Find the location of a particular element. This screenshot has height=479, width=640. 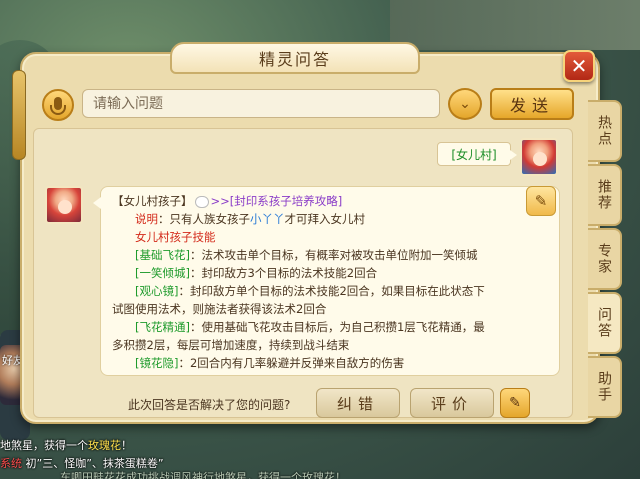

skill-line-cont: 多积攒2层，每层可增加速度，持续到战斗结束 is located at coordinates (231, 345).